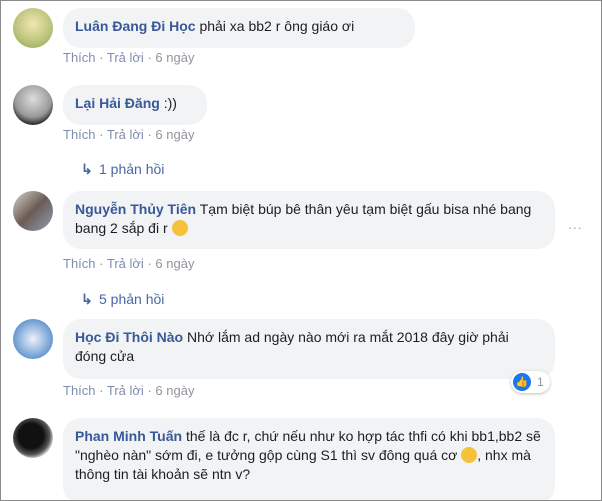 Image resolution: width=602 pixels, height=501 pixels. Describe the element at coordinates (132, 299) in the screenshot. I see `replies-count: 5 phản hồi` at that location.